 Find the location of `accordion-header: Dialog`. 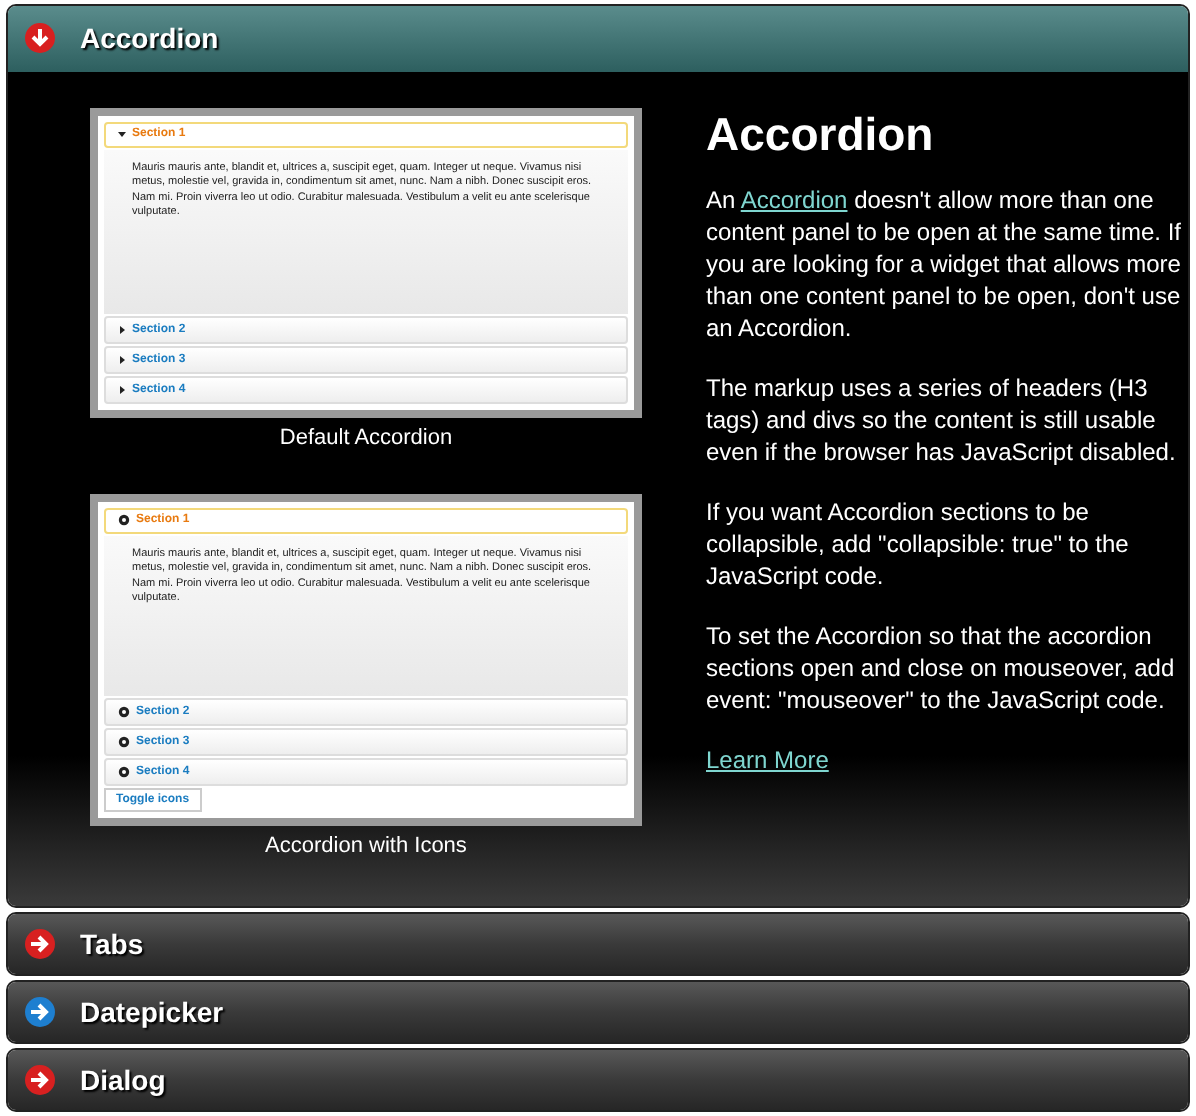

accordion-header: Dialog is located at coordinates (598, 1080).